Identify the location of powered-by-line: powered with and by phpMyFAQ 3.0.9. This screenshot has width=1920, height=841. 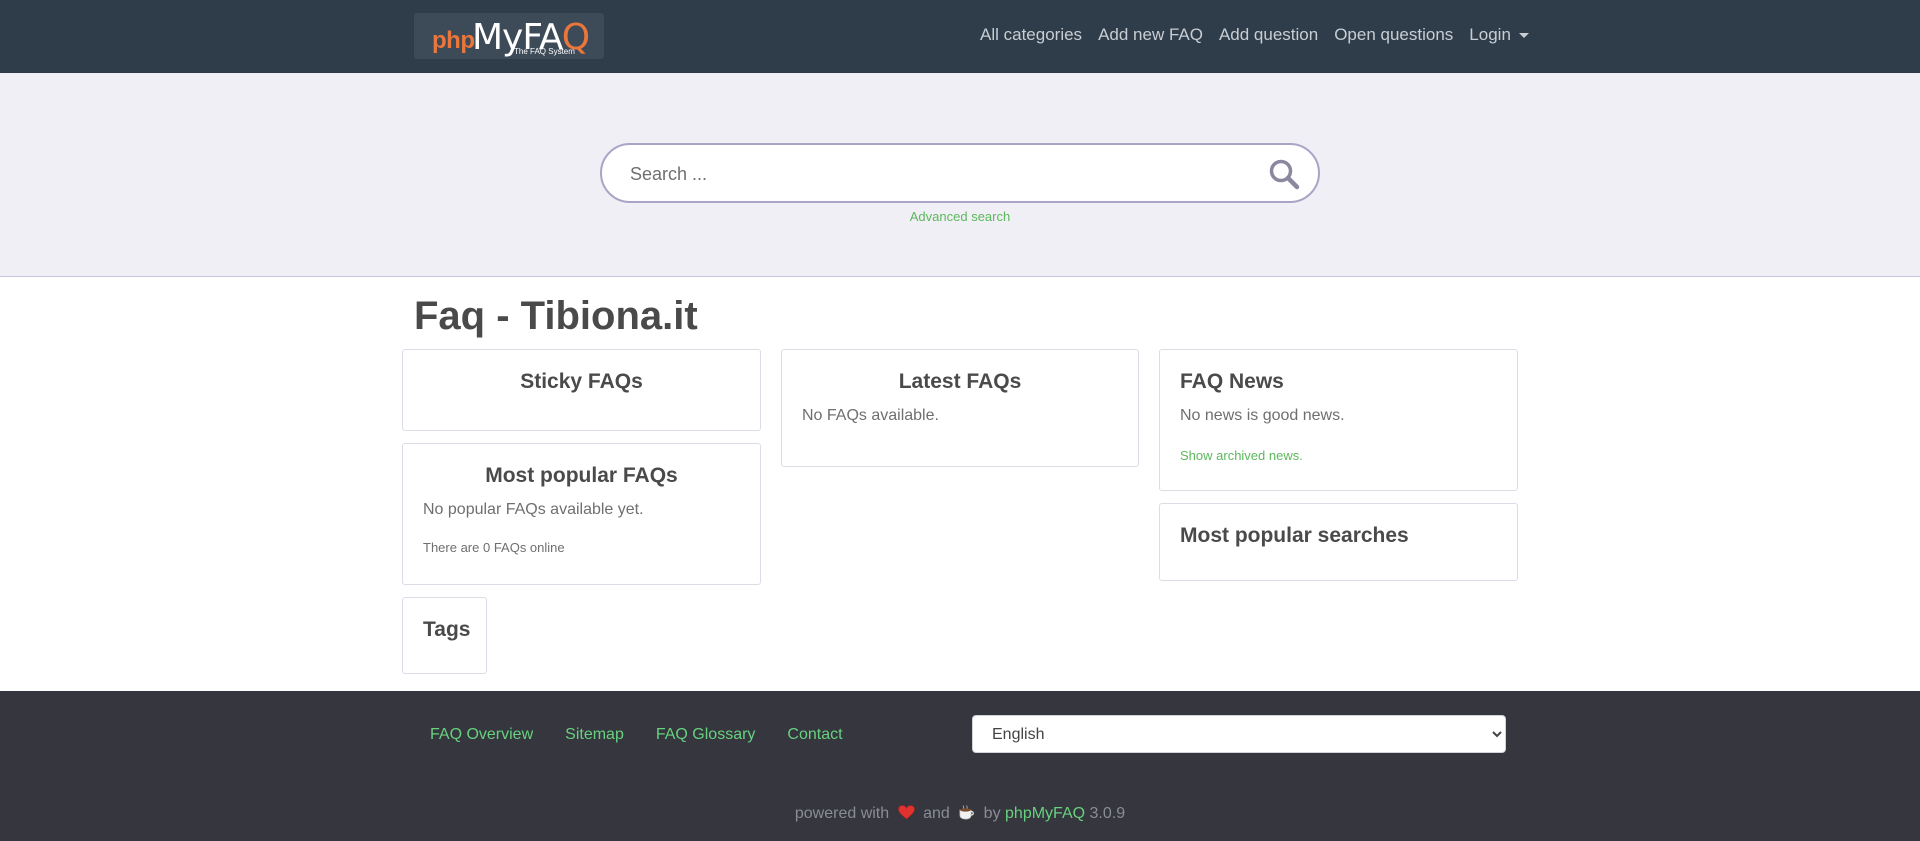
(960, 814).